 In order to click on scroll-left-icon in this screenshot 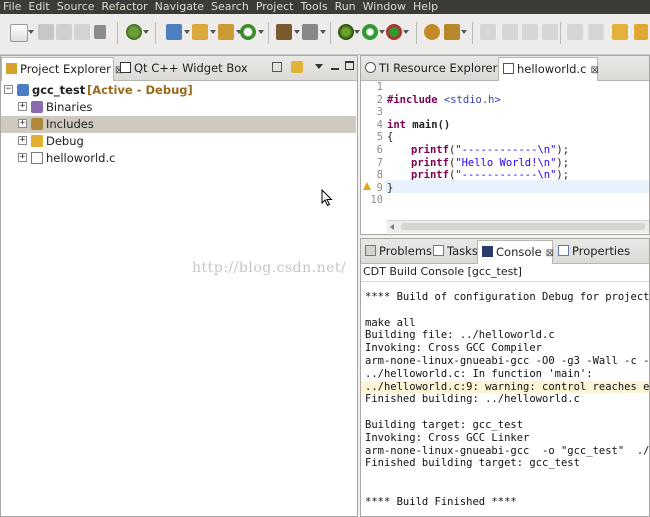, I will do `click(392, 227)`.